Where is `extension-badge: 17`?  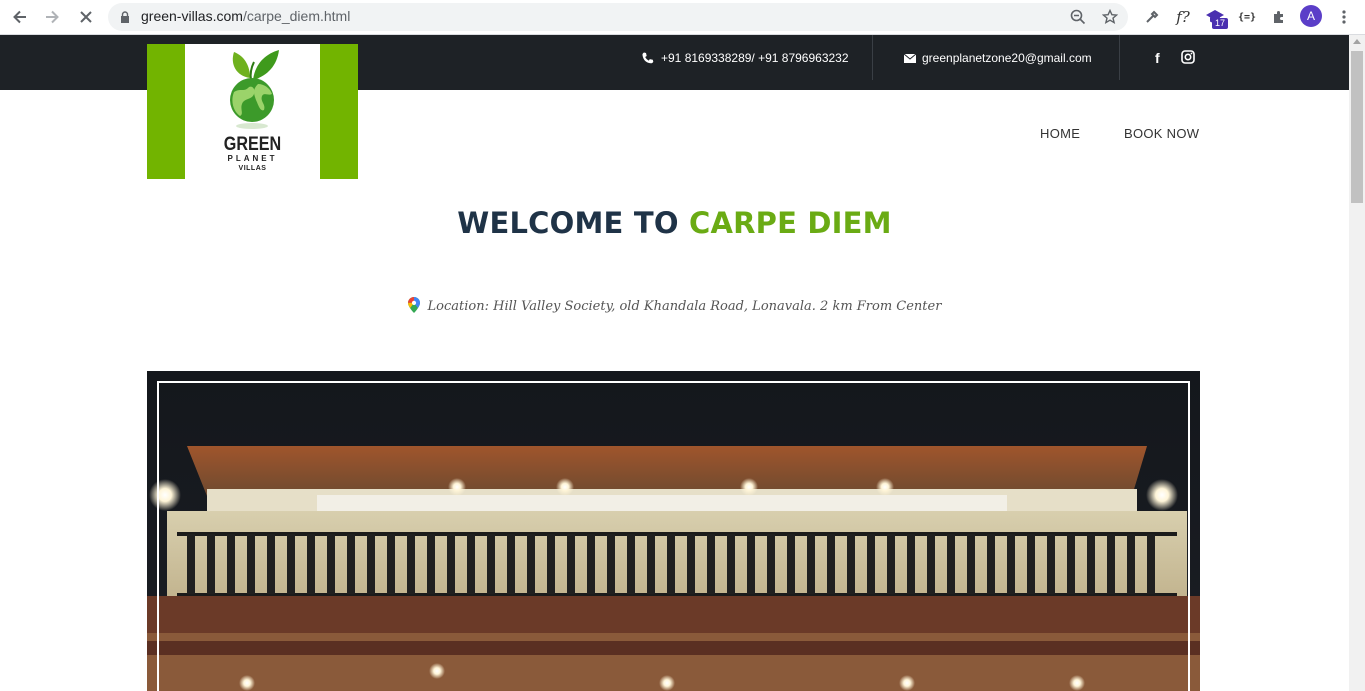 extension-badge: 17 is located at coordinates (1220, 23).